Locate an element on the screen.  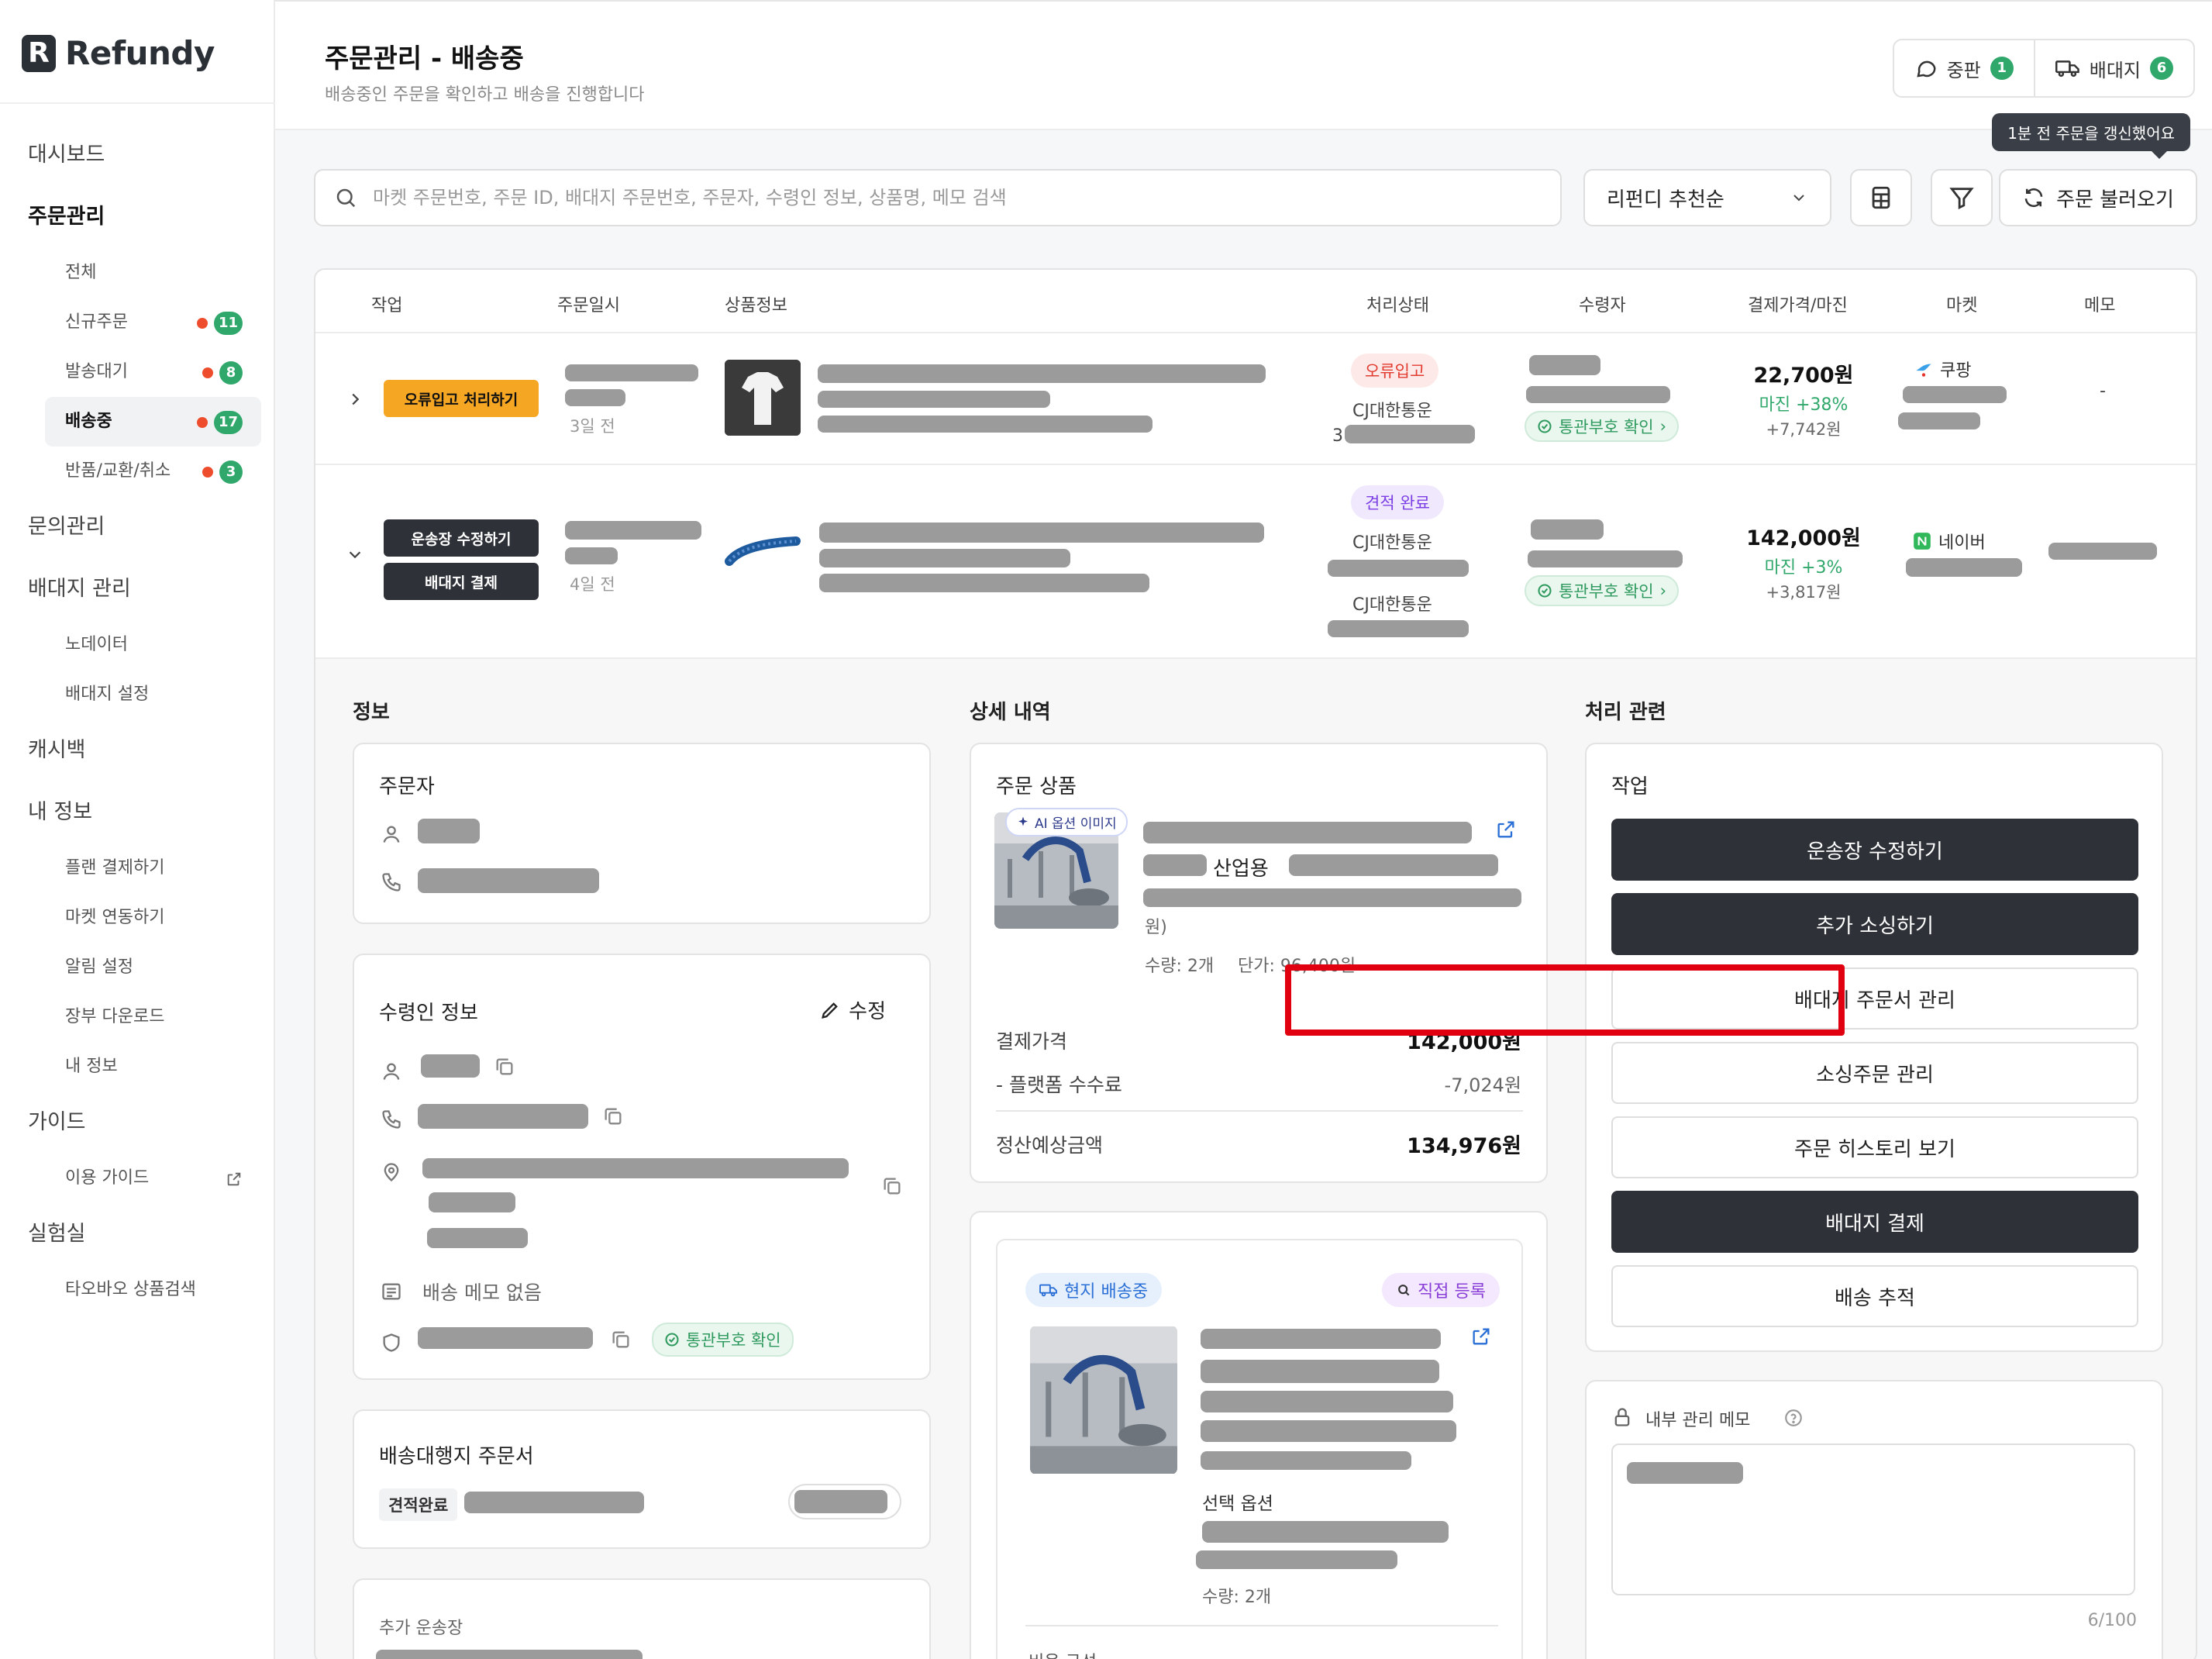
brand-logo: R Refundy is located at coordinates (119, 53).